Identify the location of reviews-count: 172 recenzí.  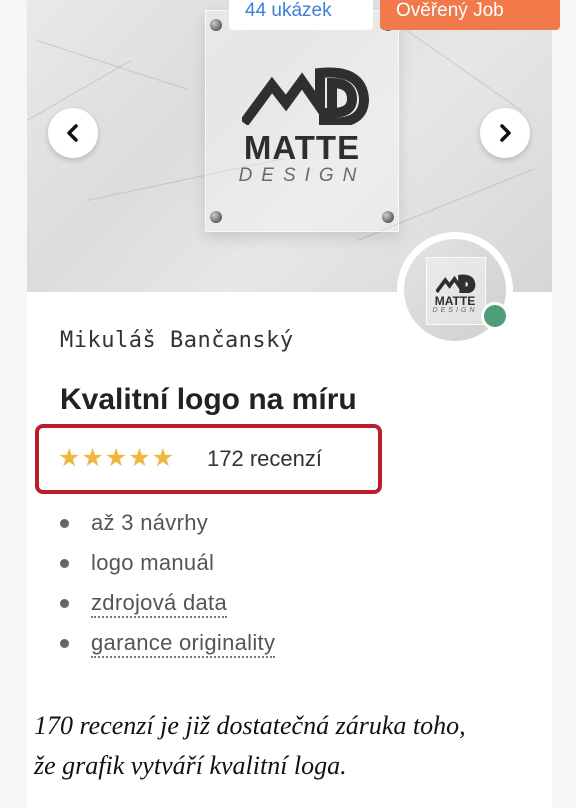
(264, 459).